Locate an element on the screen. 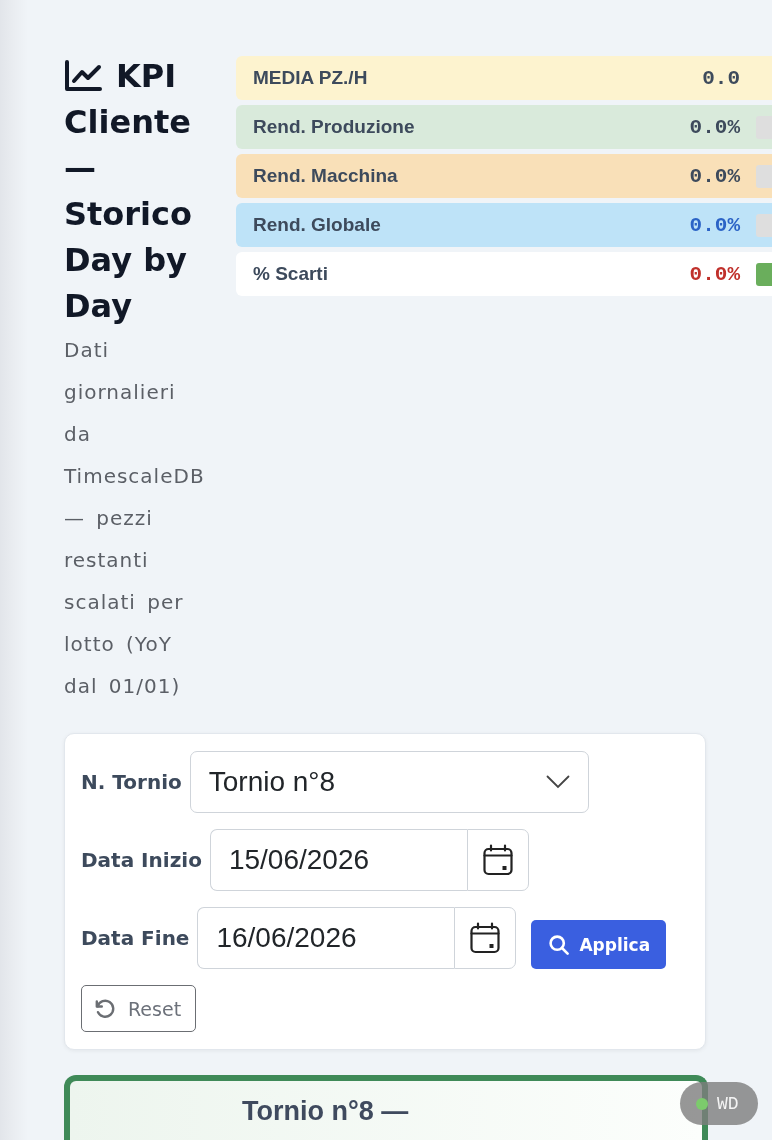 This screenshot has width=772, height=1140. page-title: Cliente — Storico Day by Day is located at coordinates (129, 214).